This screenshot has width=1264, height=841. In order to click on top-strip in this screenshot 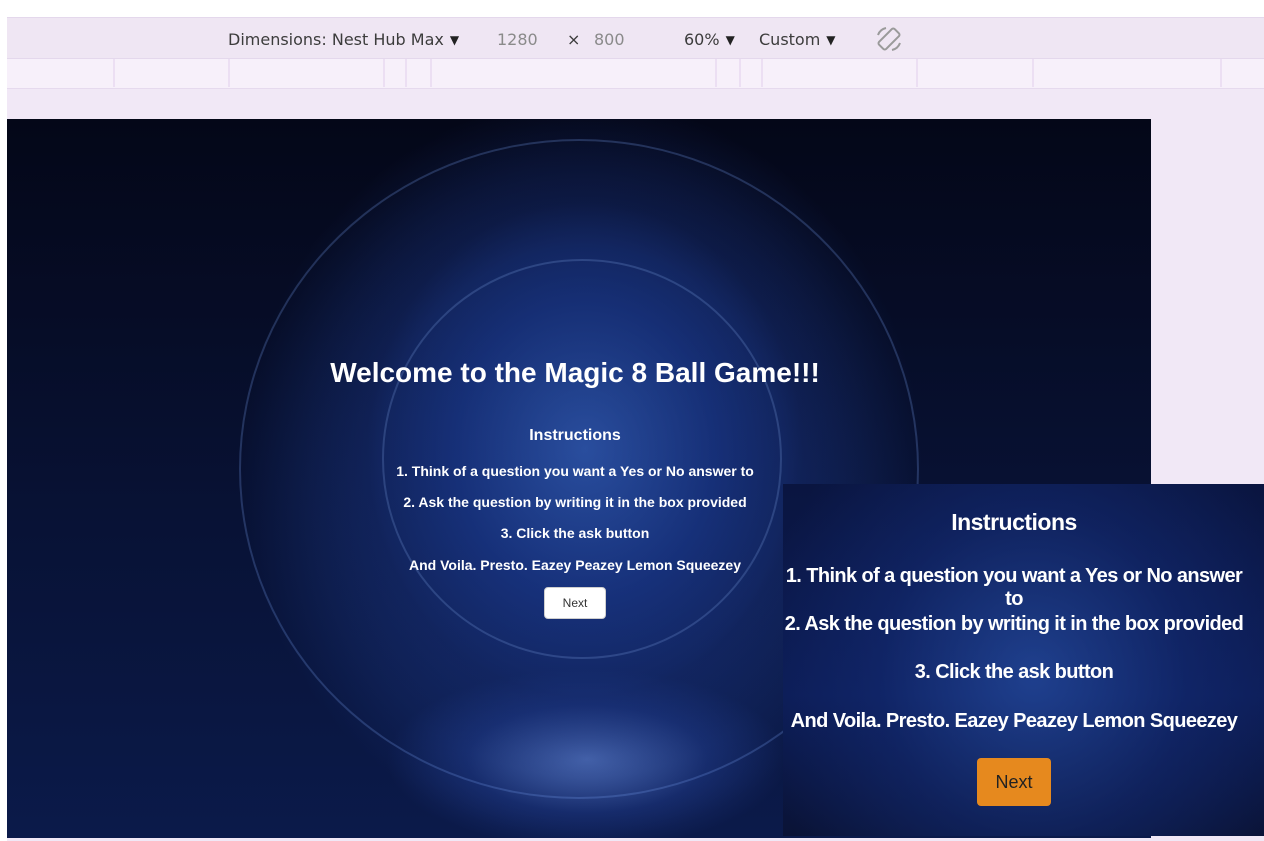, I will do `click(632, 8)`.